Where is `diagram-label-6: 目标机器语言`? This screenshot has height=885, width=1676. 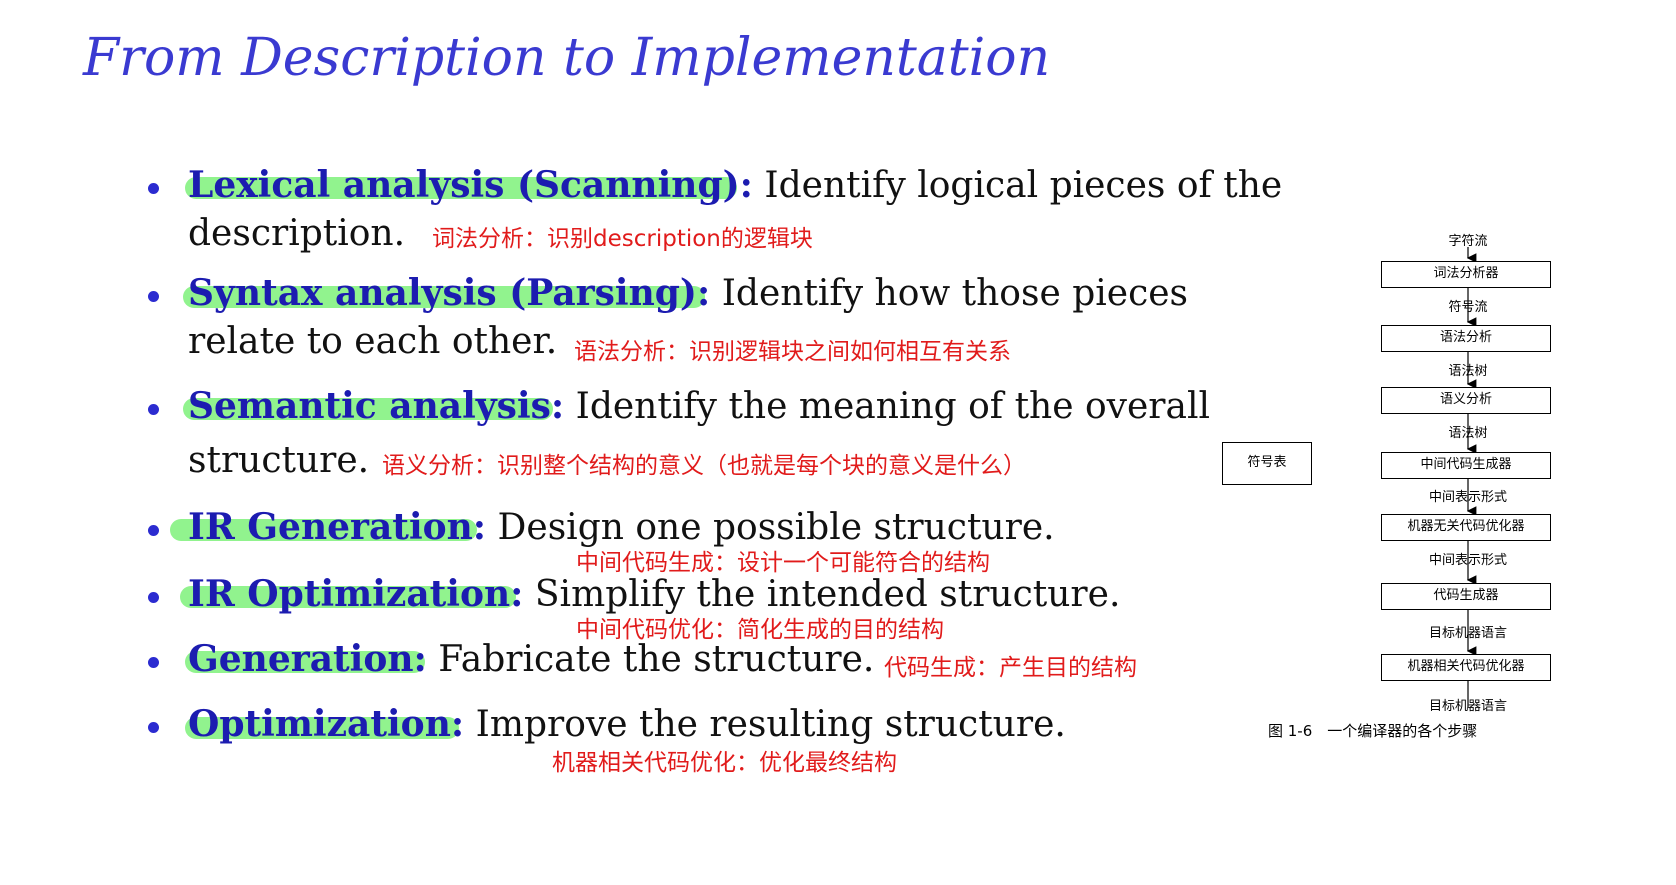 diagram-label-6: 目标机器语言 is located at coordinates (1468, 633).